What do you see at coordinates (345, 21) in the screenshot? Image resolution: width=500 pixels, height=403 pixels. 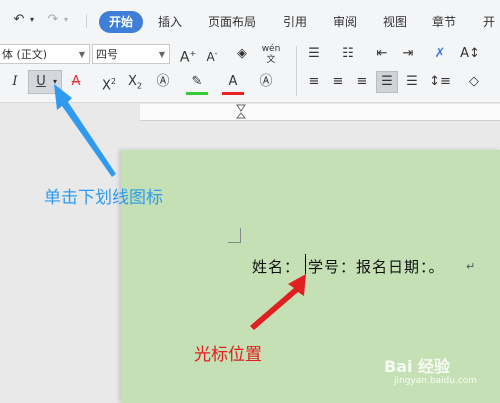 I see `tab-review: 审阅` at bounding box center [345, 21].